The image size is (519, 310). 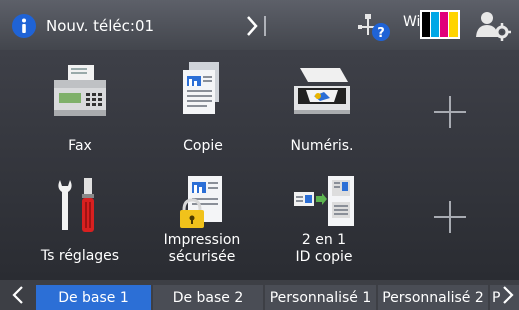 What do you see at coordinates (322, 146) in the screenshot?
I see `scan-label: Numéris.` at bounding box center [322, 146].